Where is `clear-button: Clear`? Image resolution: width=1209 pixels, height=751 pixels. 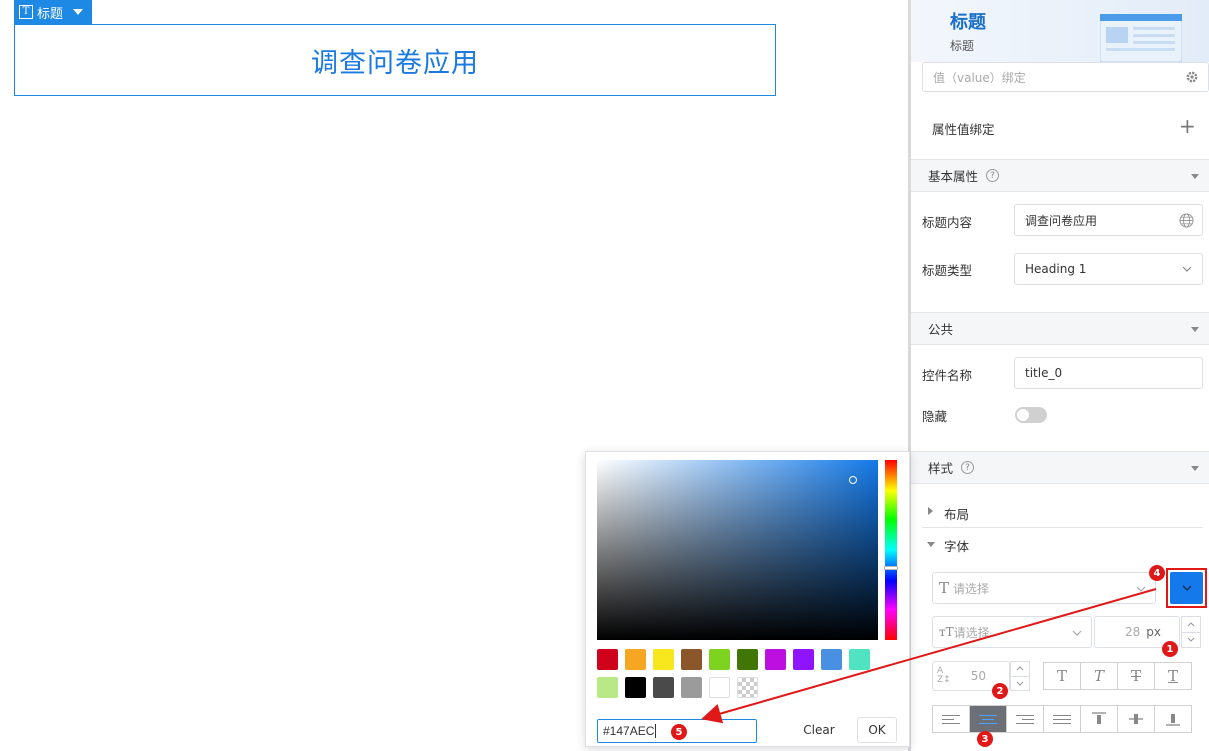
clear-button: Clear is located at coordinates (819, 730).